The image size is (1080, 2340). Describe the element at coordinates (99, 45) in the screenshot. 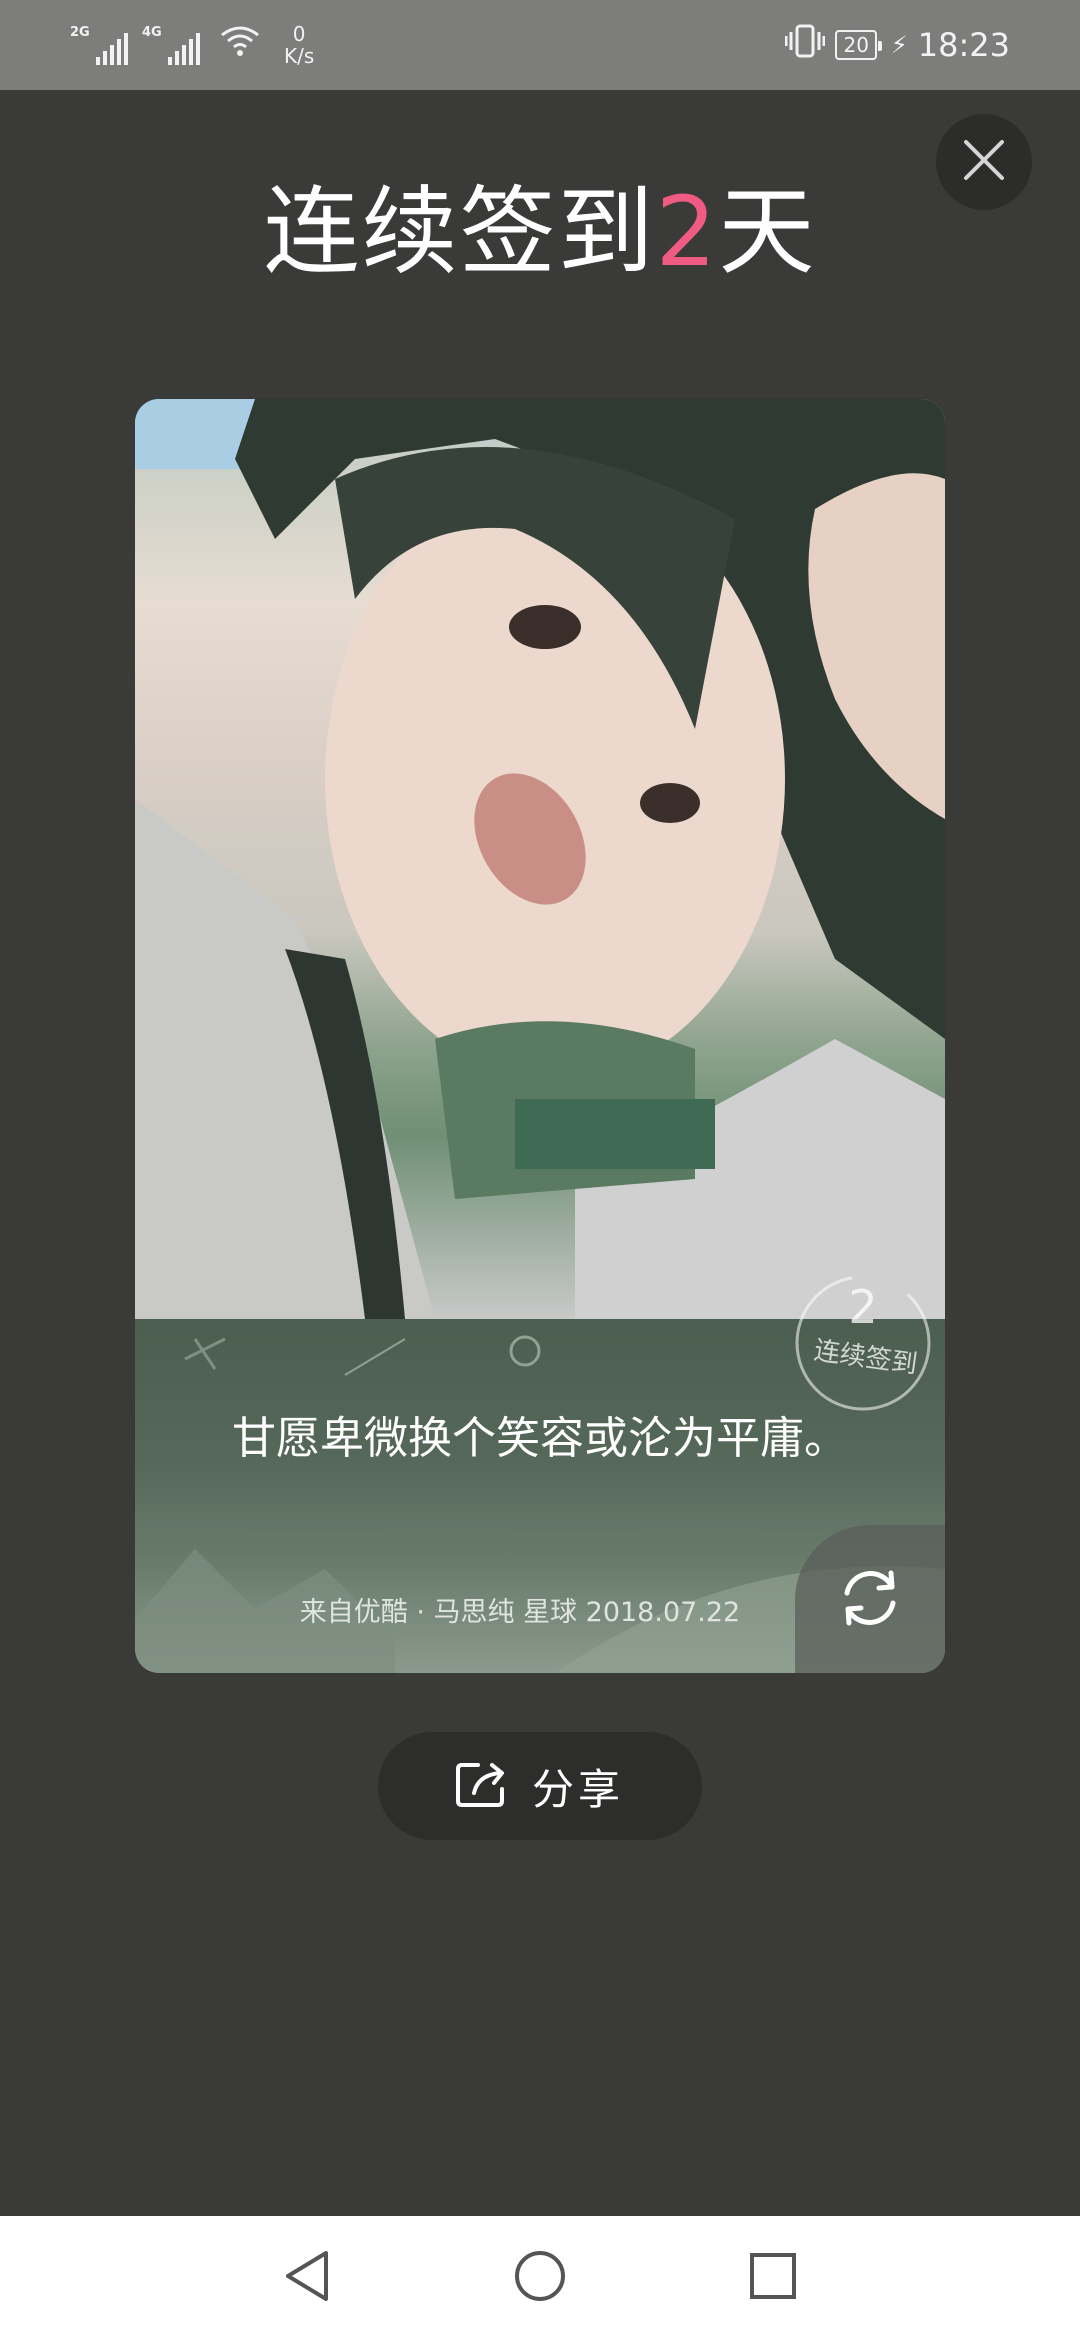

I see `signal-2g-icon: 2G` at that location.